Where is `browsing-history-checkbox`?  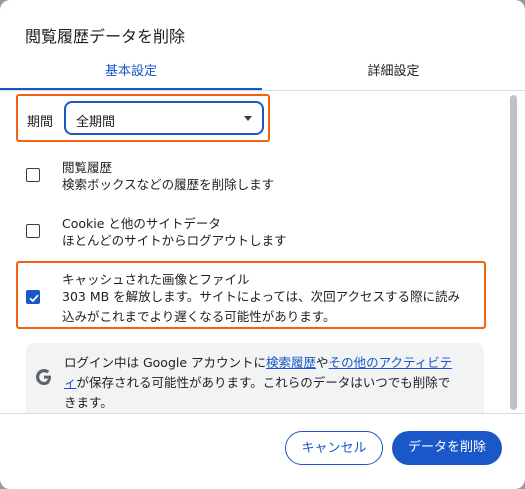 browsing-history-checkbox is located at coordinates (33, 175).